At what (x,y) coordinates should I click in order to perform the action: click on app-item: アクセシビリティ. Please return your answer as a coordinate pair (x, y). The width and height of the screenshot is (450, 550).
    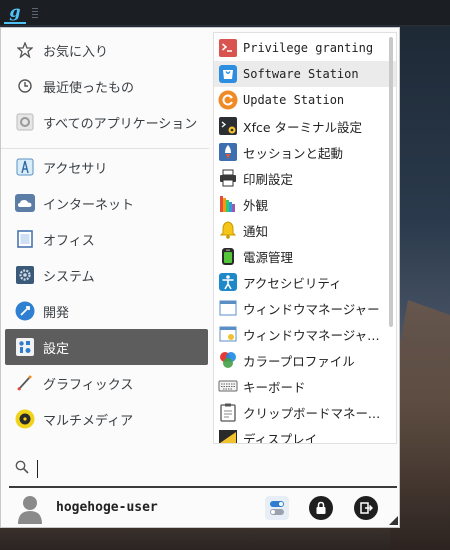
    Looking at the image, I should click on (301, 282).